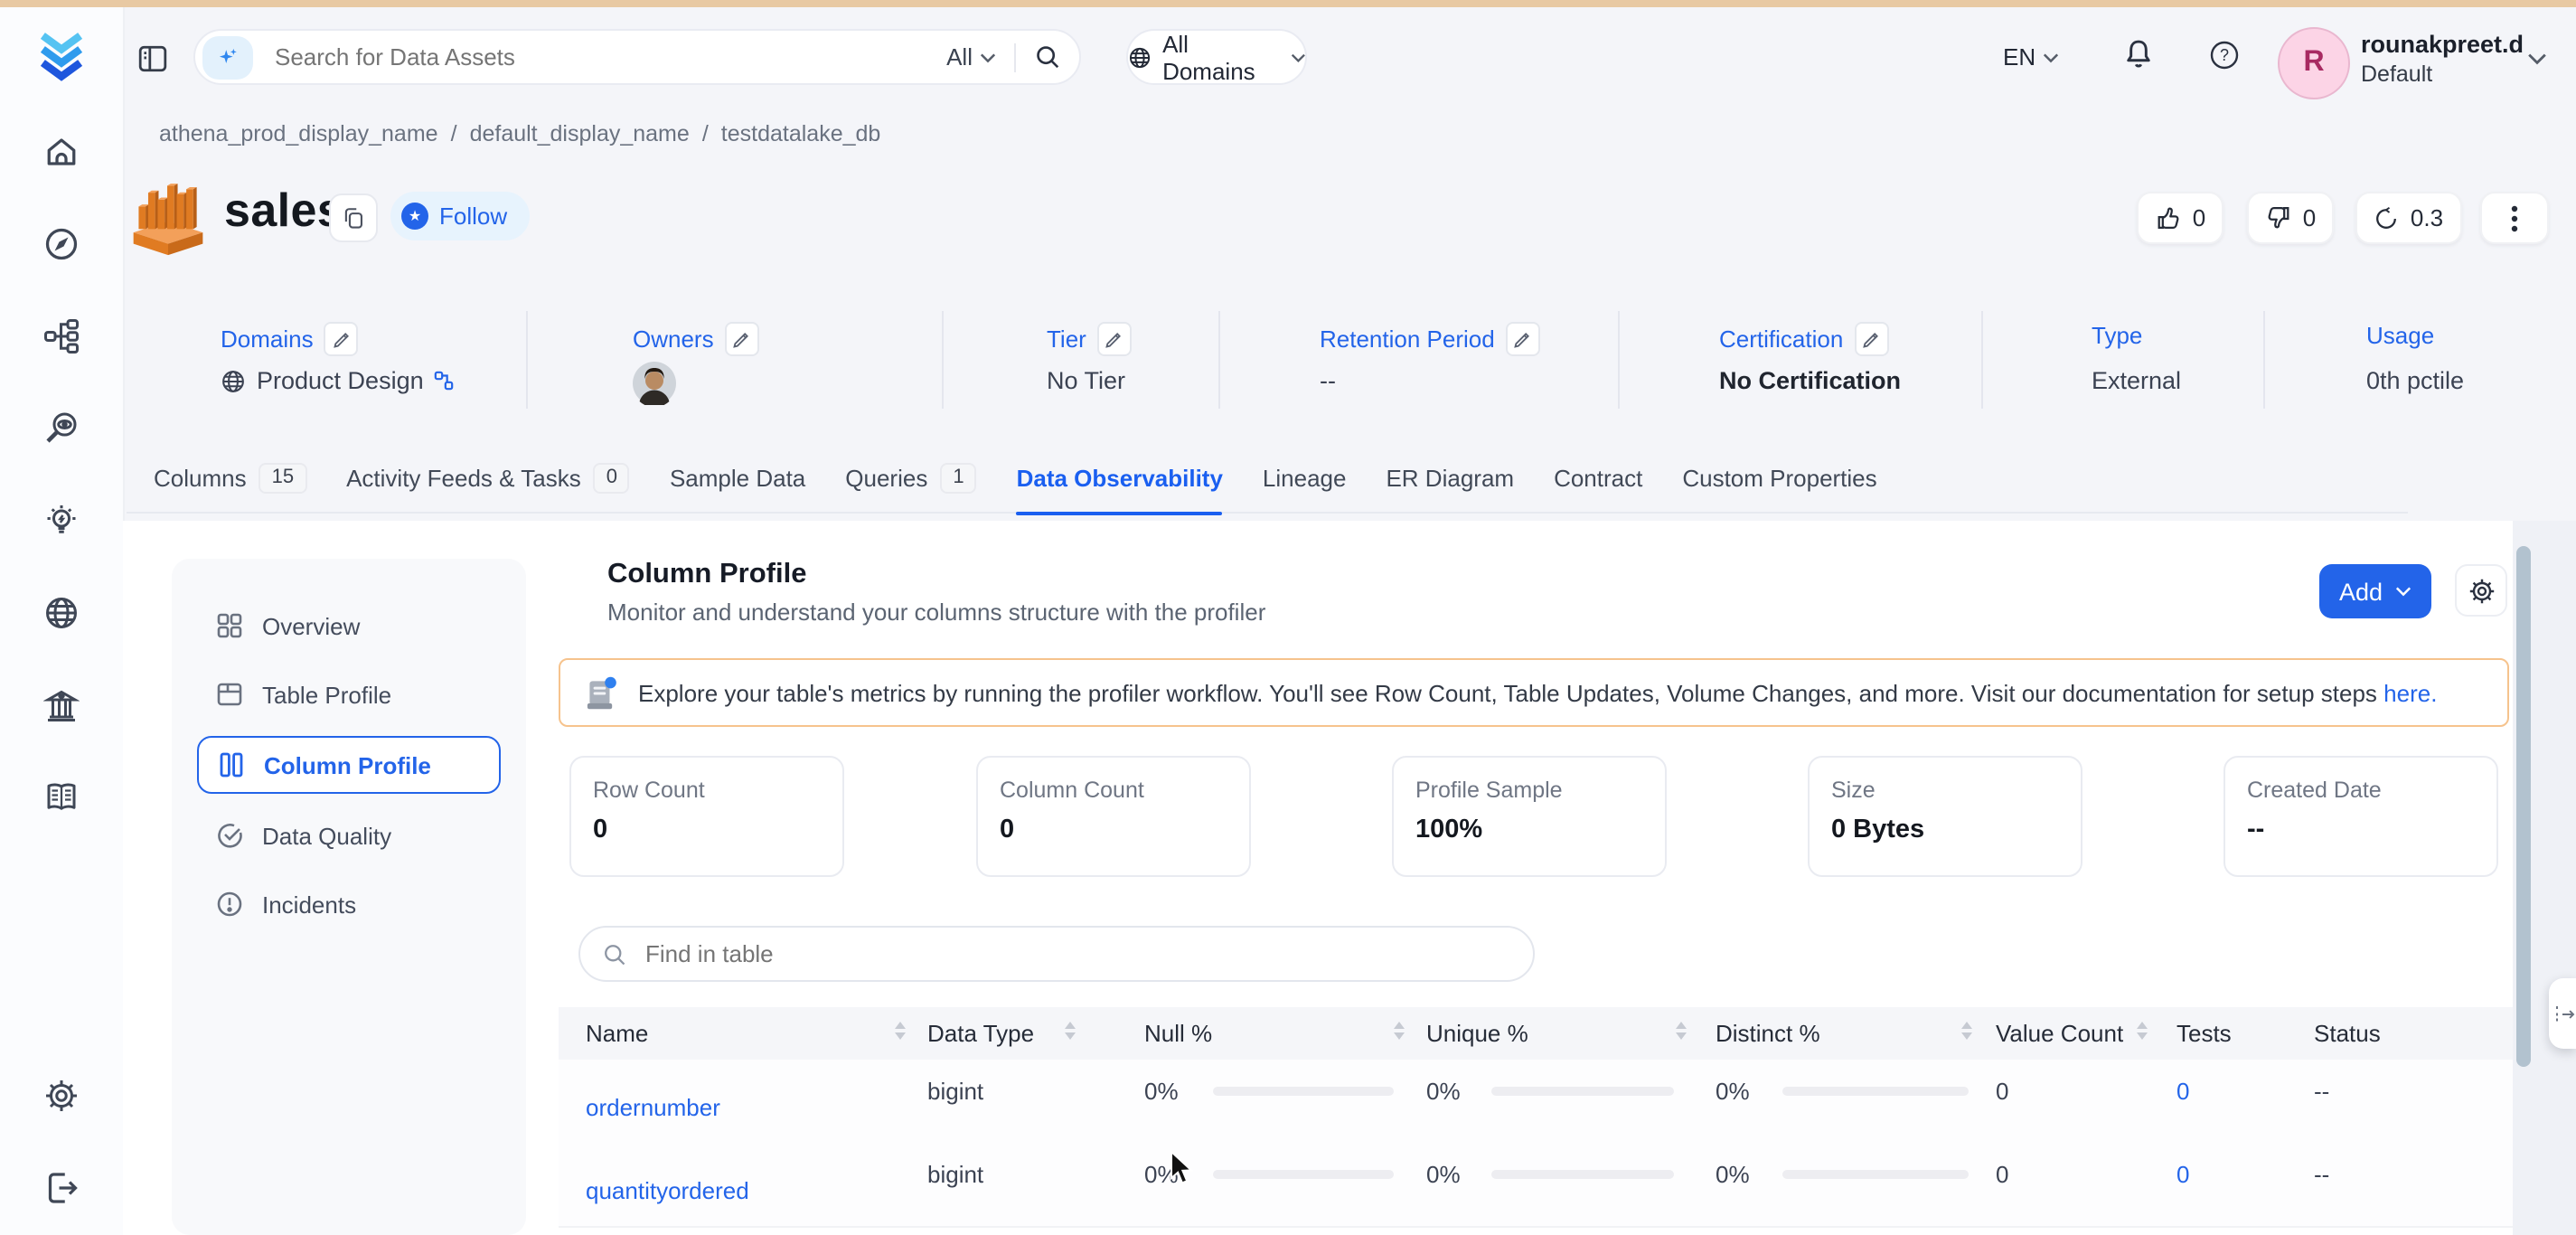 Image resolution: width=2576 pixels, height=1235 pixels. What do you see at coordinates (62, 336) in the screenshot?
I see `platform-lineage-icon` at bounding box center [62, 336].